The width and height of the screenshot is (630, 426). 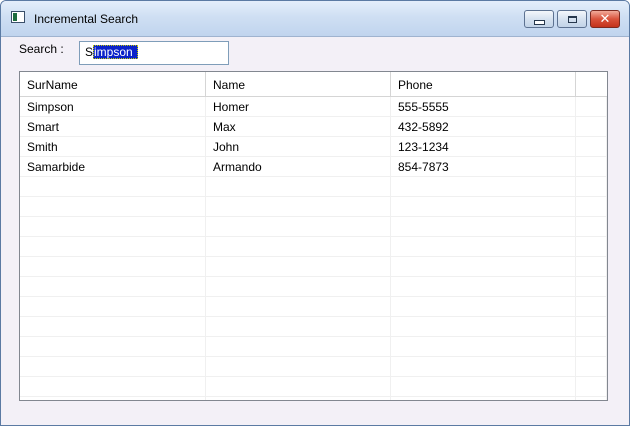 I want to click on column-header-surname: SurName, so click(x=113, y=84).